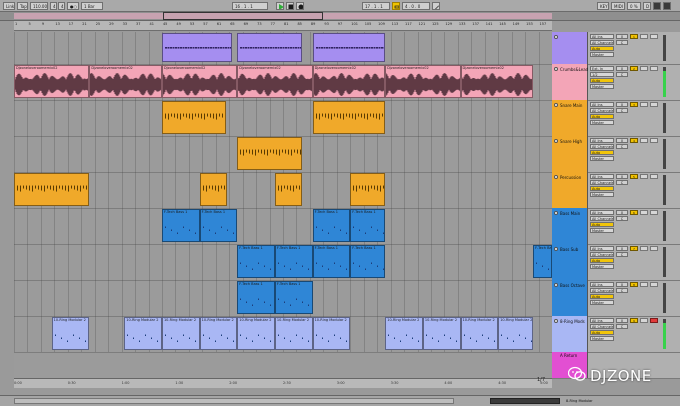 The height and width of the screenshot is (406, 680). Describe the element at coordinates (634, 320) in the screenshot. I see `track-activator-button: 9` at that location.